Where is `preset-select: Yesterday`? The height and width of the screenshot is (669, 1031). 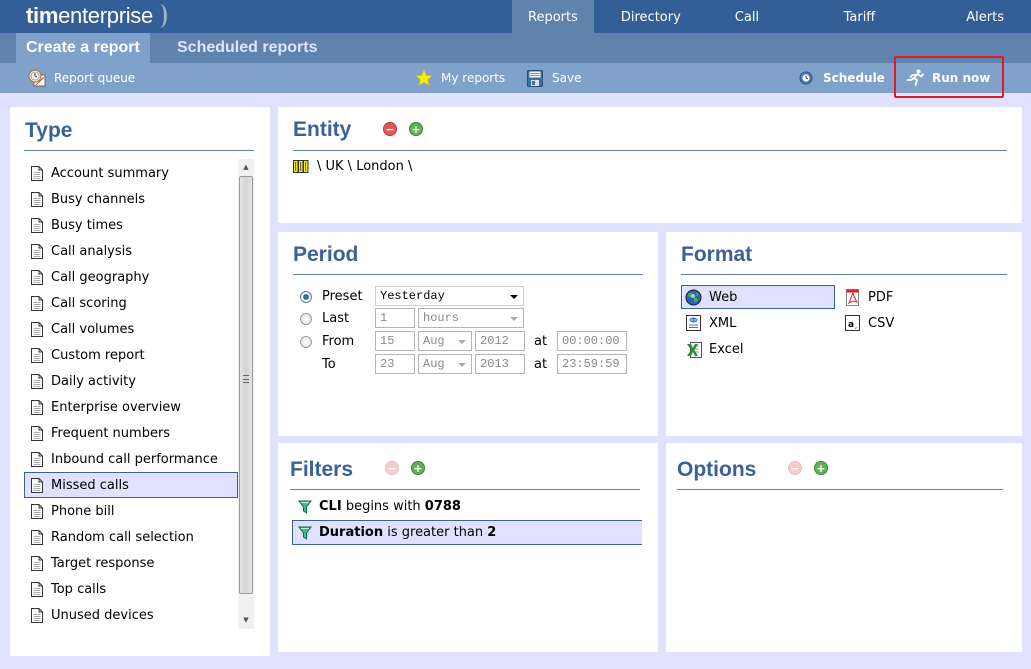
preset-select: Yesterday is located at coordinates (449, 296).